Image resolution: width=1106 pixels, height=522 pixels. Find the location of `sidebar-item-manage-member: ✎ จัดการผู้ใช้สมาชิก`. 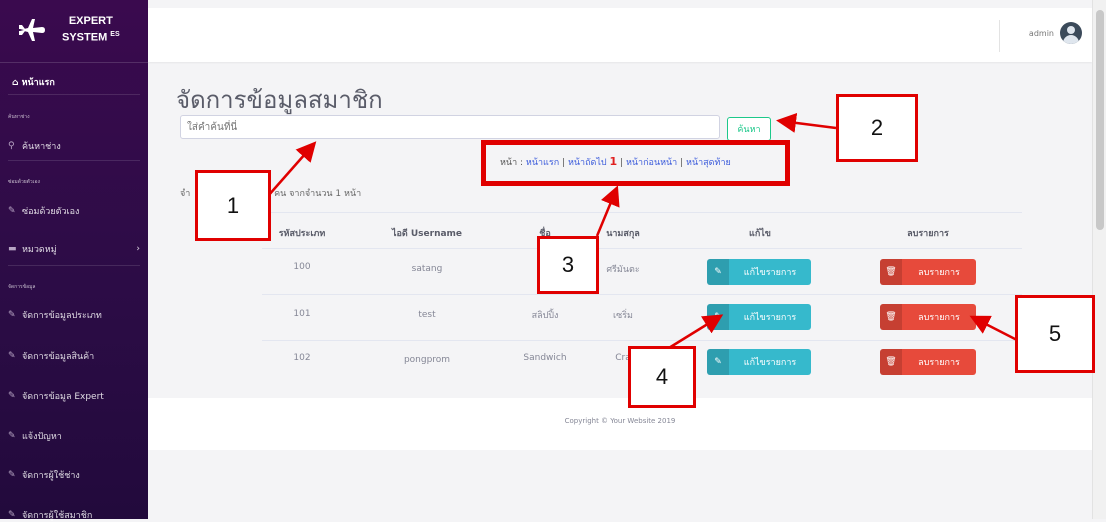

sidebar-item-manage-member: ✎ จัดการผู้ใช้สมาชิก is located at coordinates (74, 515).